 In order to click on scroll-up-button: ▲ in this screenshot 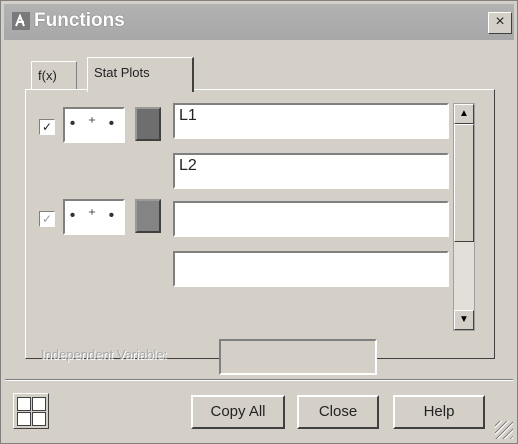, I will do `click(464, 114)`.